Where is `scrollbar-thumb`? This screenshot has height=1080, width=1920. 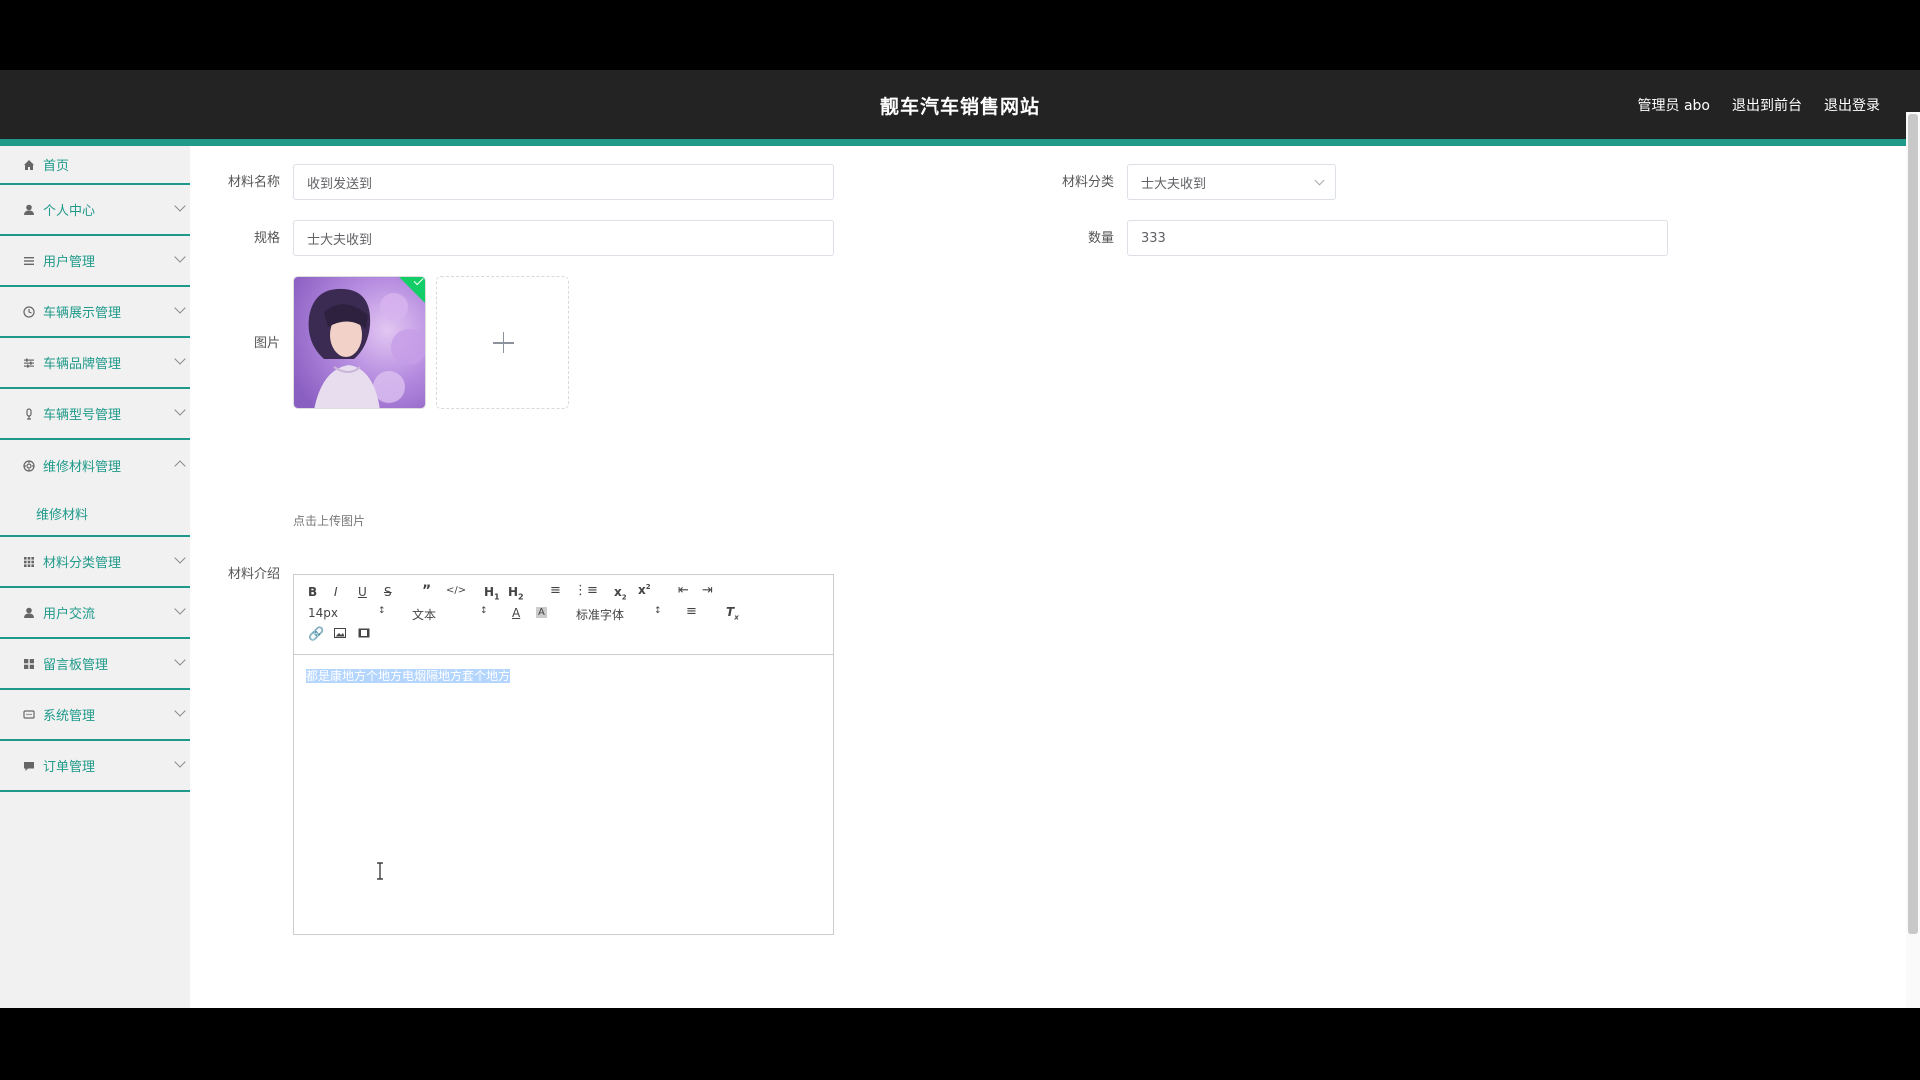
scrollbar-thumb is located at coordinates (1913, 524).